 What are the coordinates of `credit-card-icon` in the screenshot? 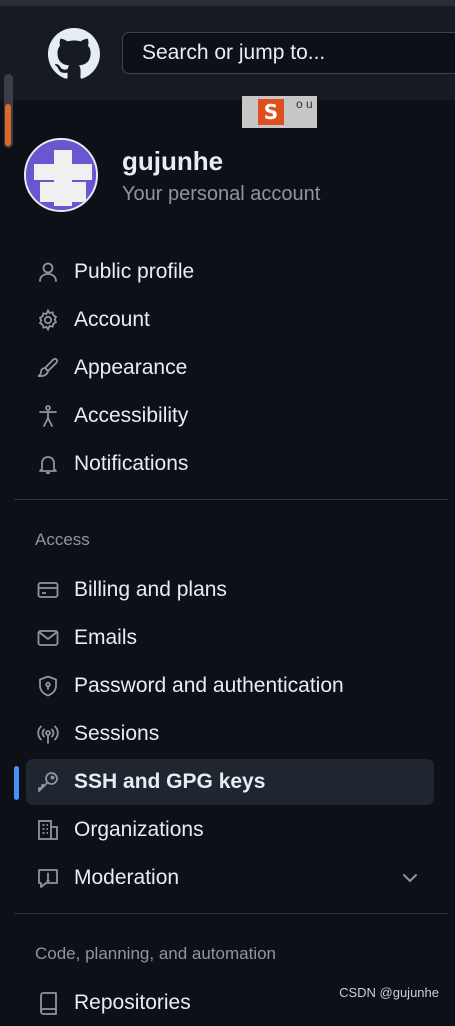 It's located at (48, 590).